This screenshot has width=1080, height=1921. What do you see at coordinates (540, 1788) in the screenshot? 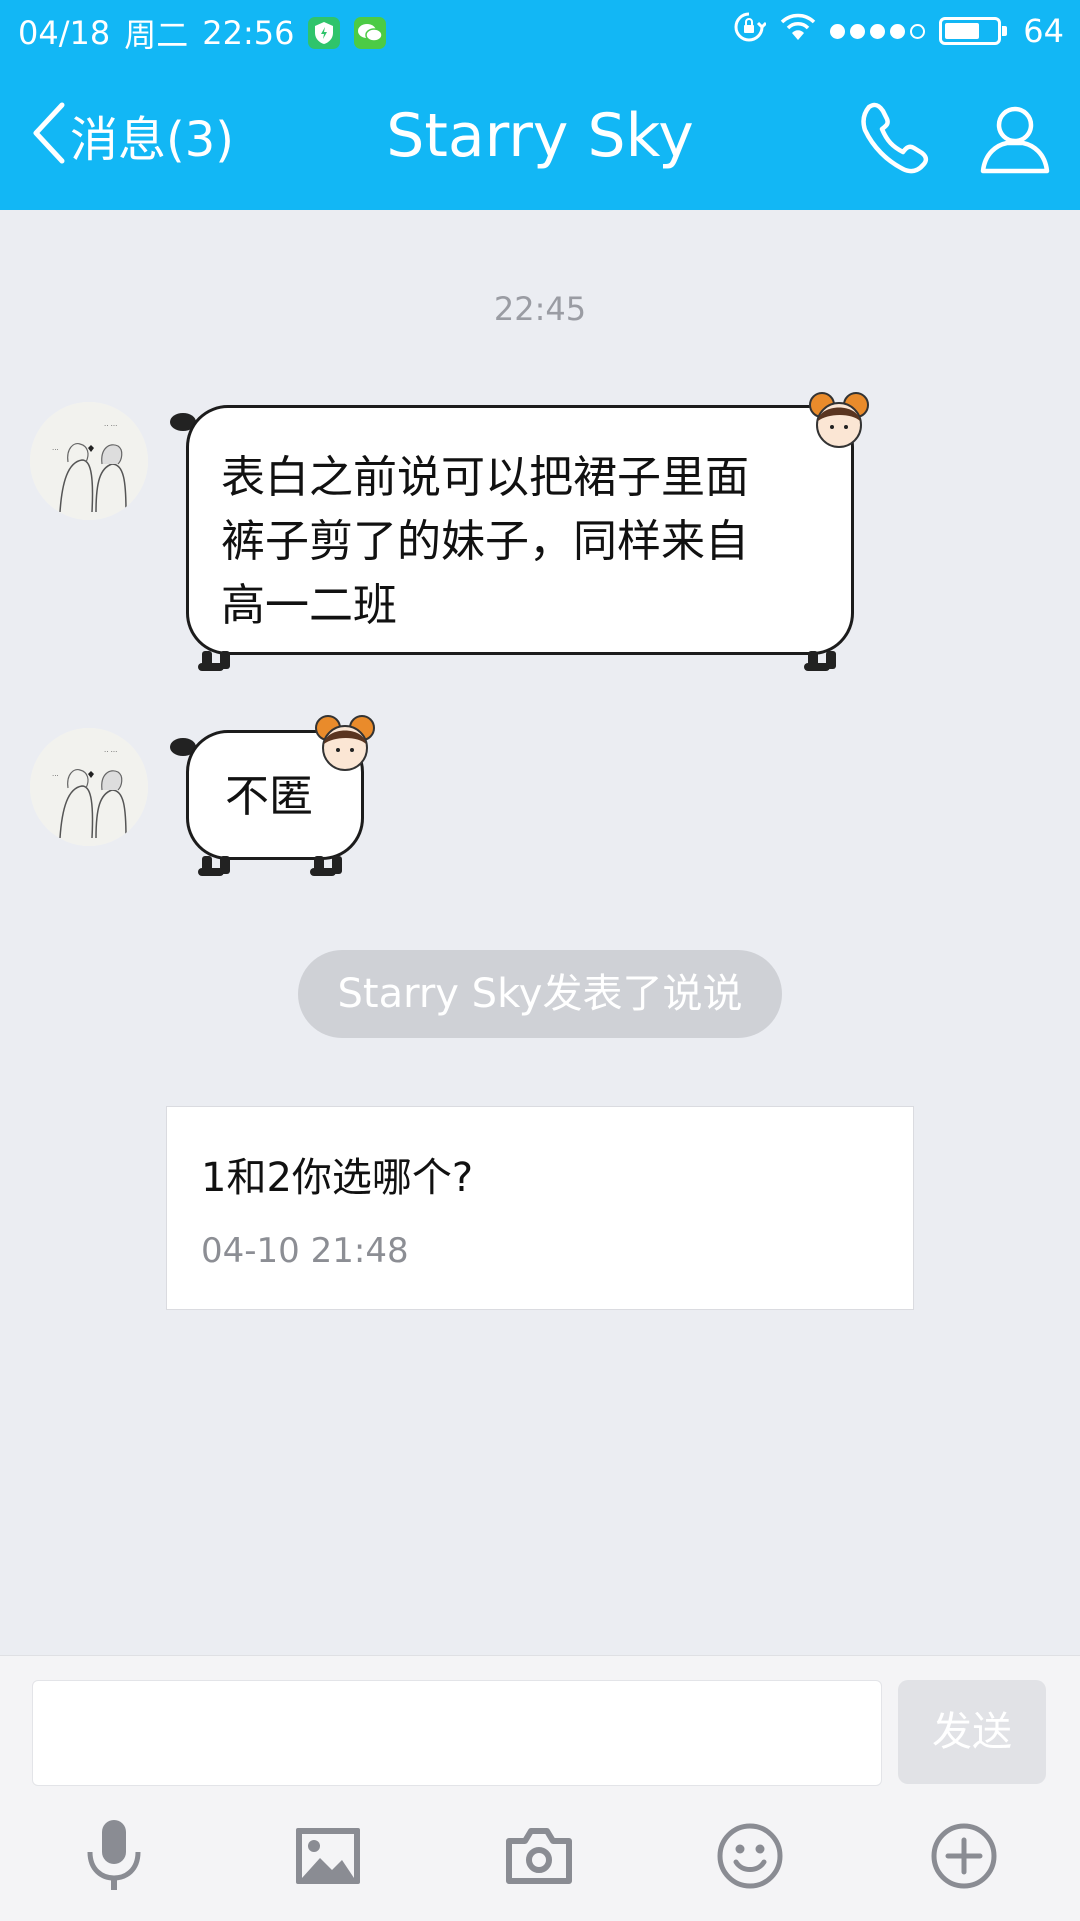
I see `input-bar: 发送` at bounding box center [540, 1788].